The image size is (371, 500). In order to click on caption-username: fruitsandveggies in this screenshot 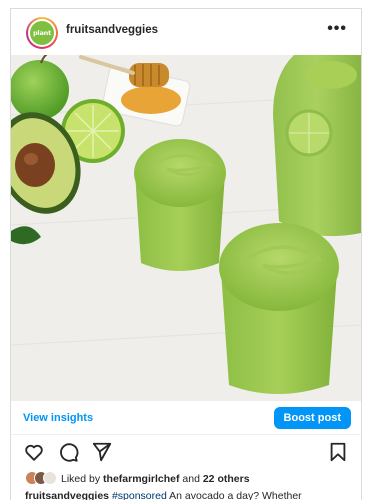, I will do `click(67, 495)`.